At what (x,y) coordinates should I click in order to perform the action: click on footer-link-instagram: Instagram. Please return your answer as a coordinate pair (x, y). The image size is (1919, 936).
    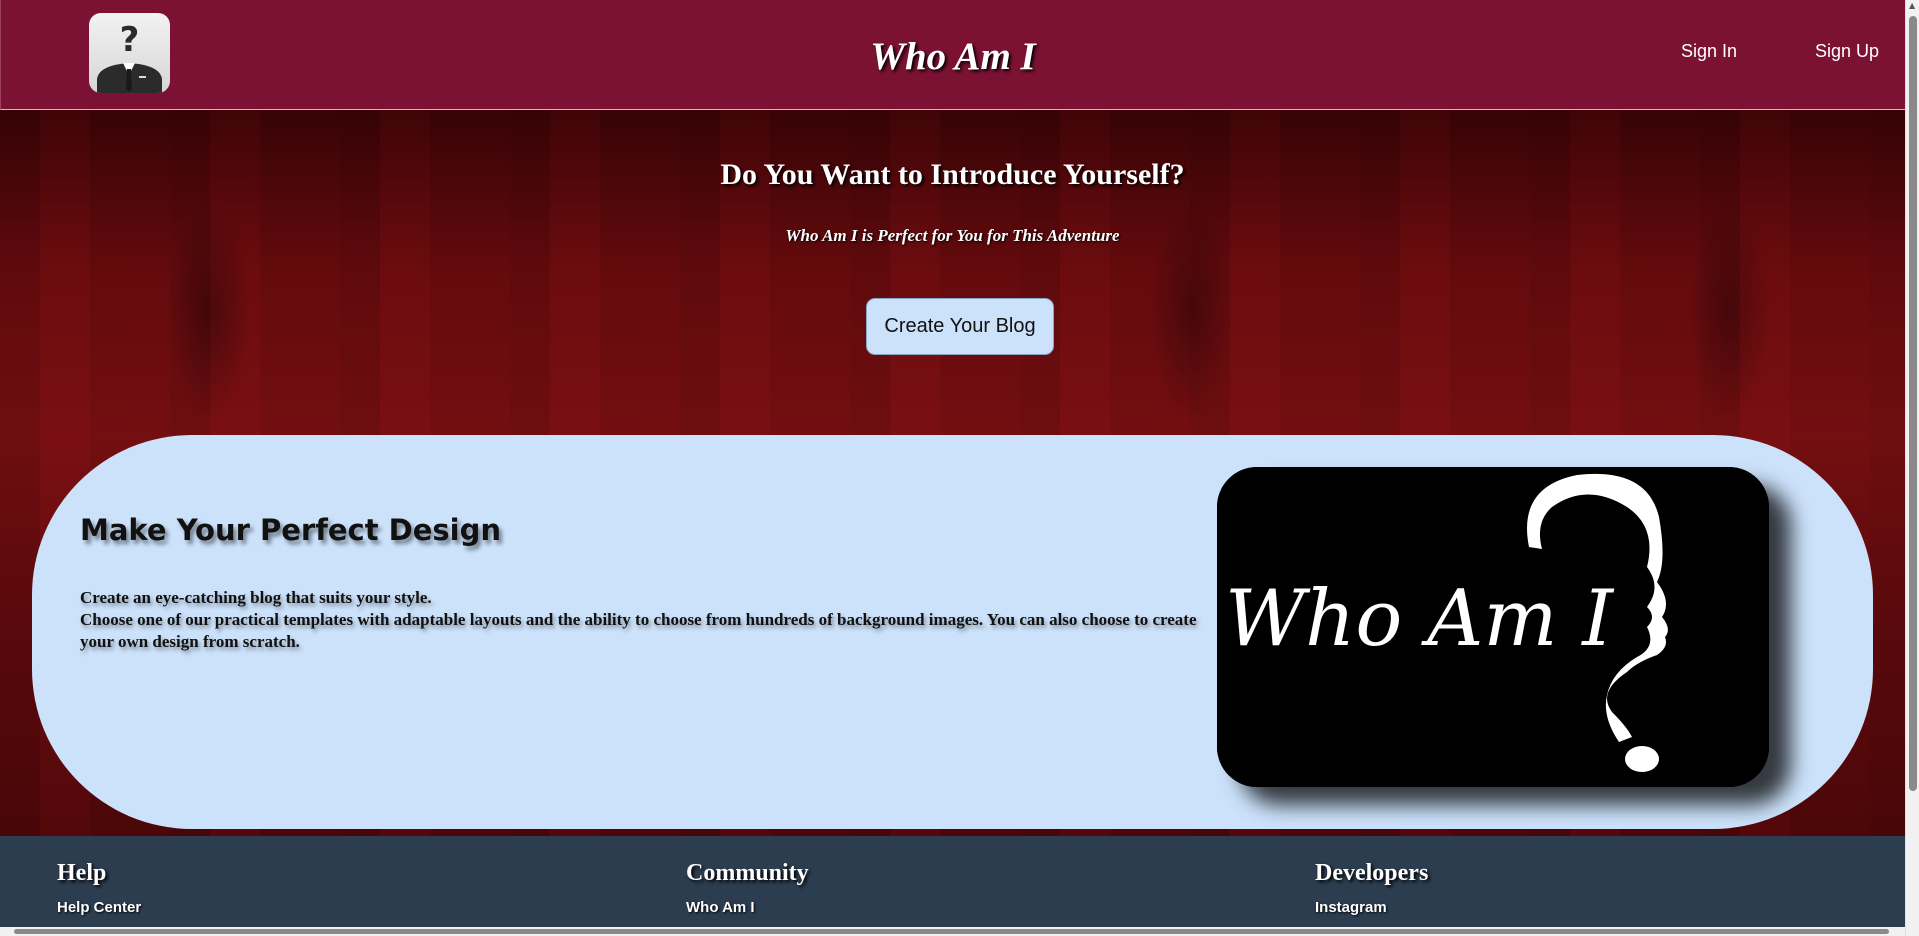
    Looking at the image, I should click on (1371, 907).